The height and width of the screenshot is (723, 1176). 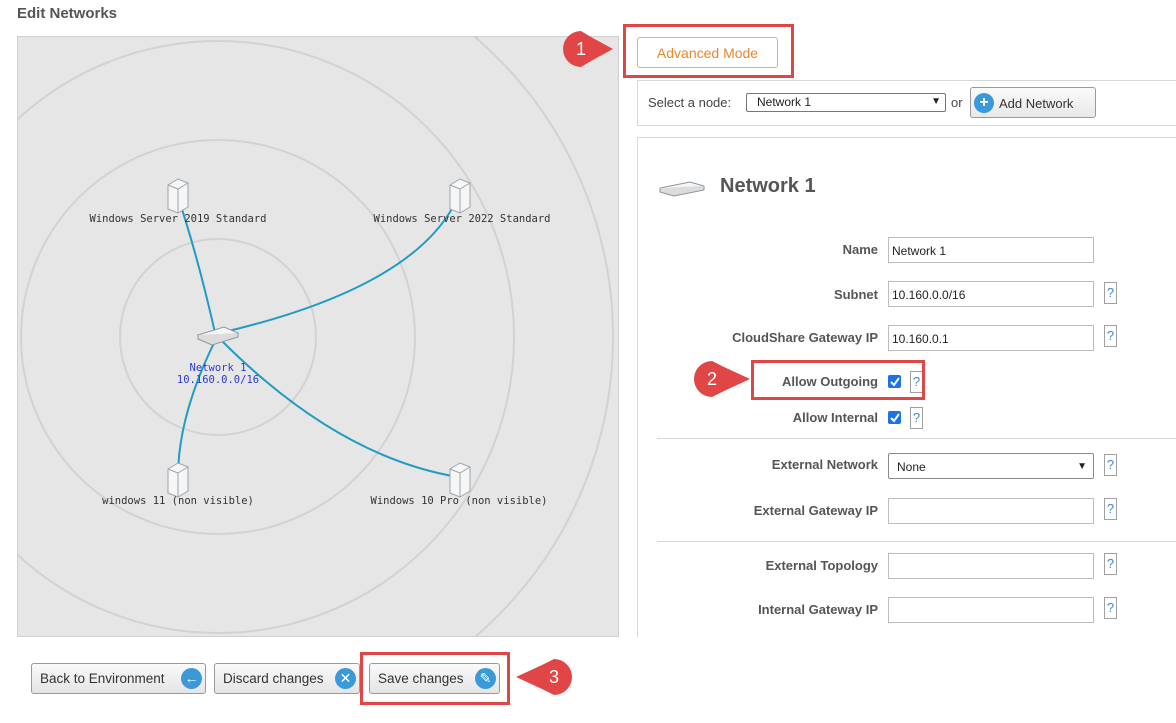 What do you see at coordinates (991, 294) in the screenshot?
I see `subnet-field: 10.160.0.0/16` at bounding box center [991, 294].